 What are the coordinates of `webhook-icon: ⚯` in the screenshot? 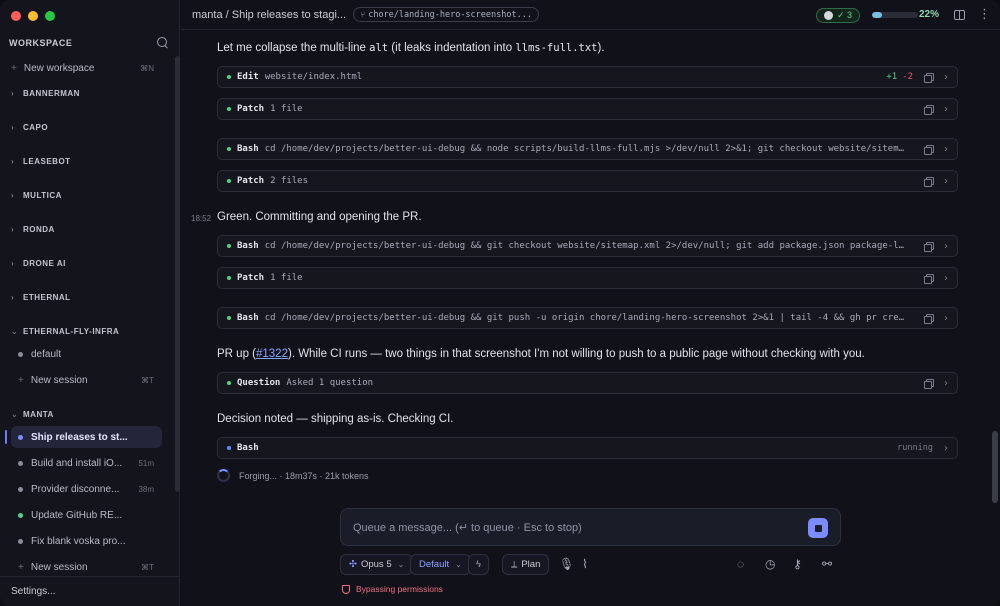 It's located at (827, 564).